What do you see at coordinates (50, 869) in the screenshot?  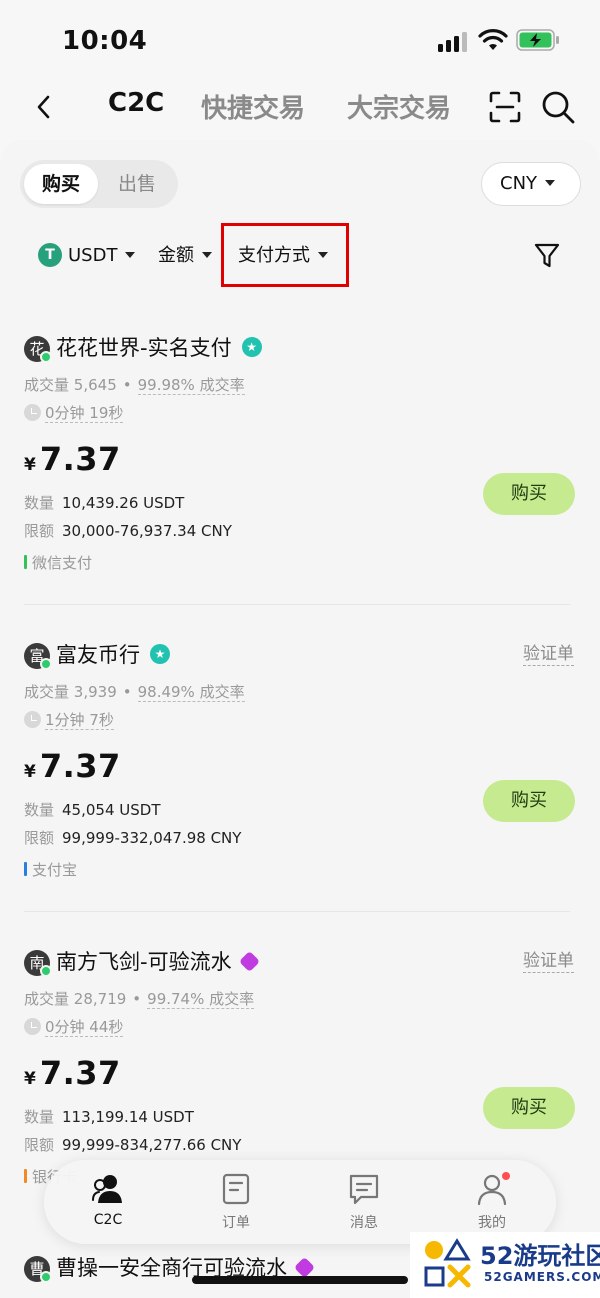 I see `payment-method: 支付宝` at bounding box center [50, 869].